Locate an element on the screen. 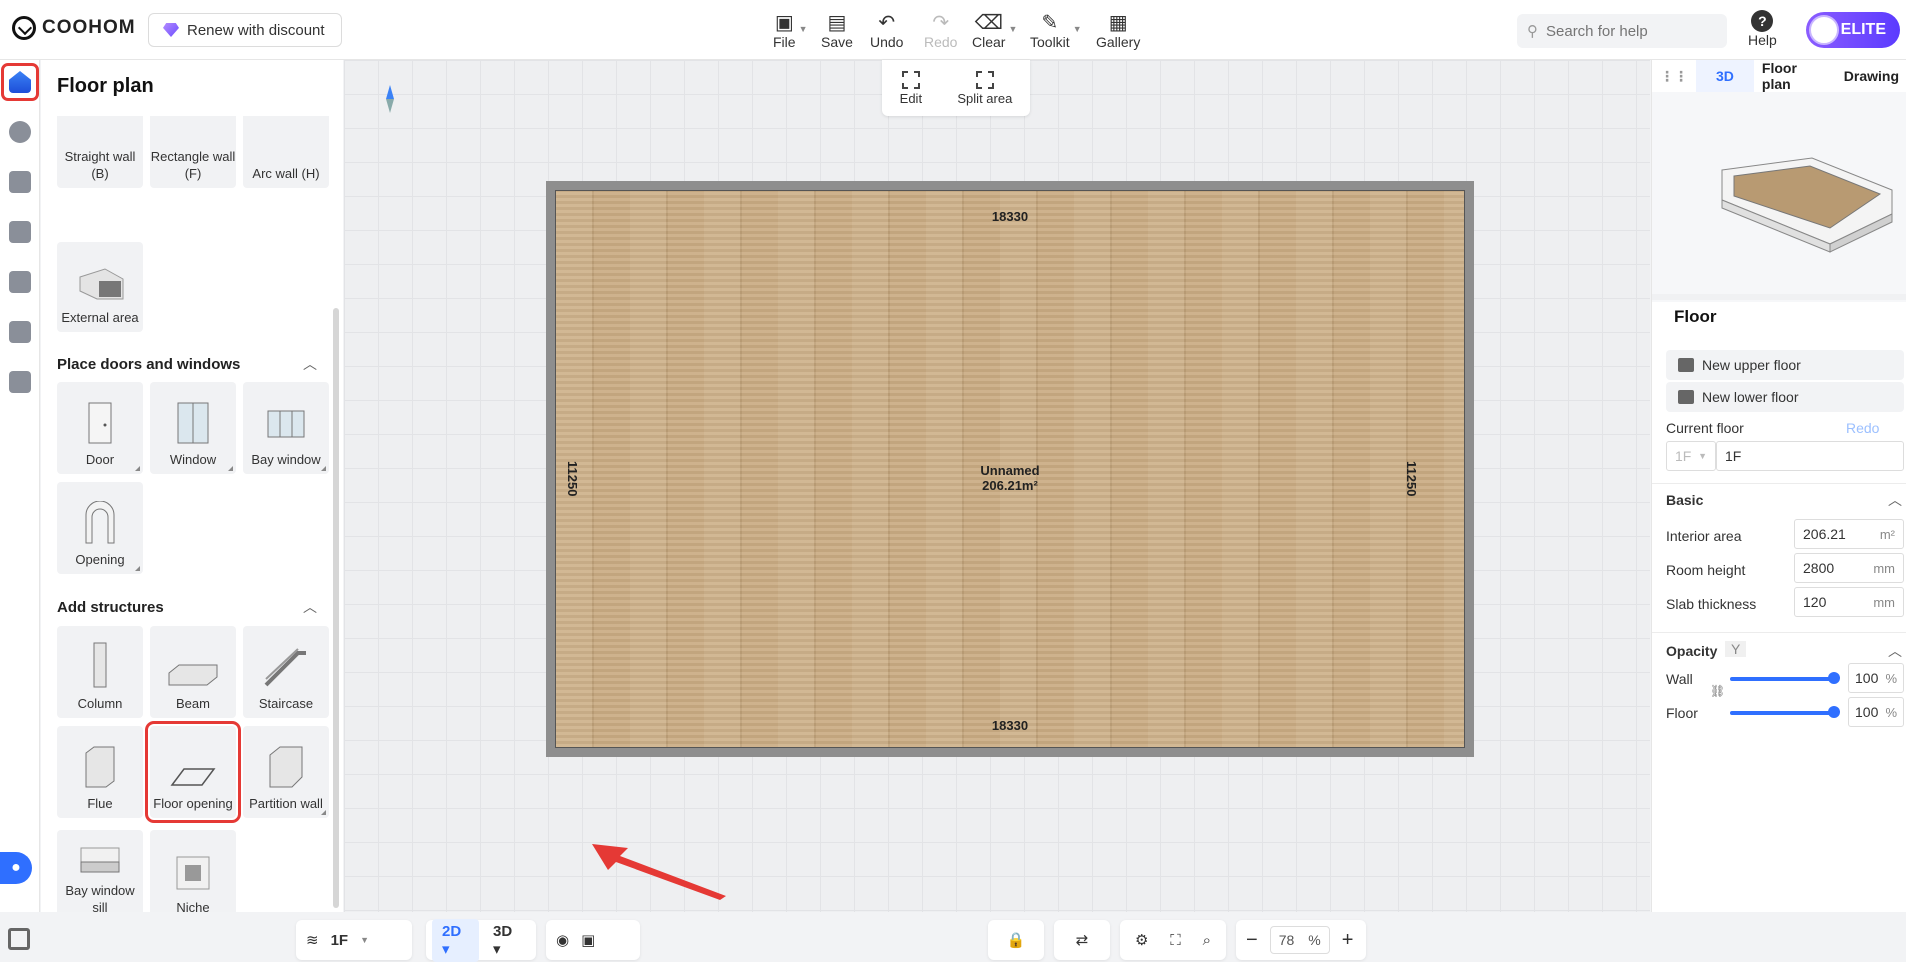 The image size is (1906, 962). fit-view-icon: ⛶ is located at coordinates (1175, 940).